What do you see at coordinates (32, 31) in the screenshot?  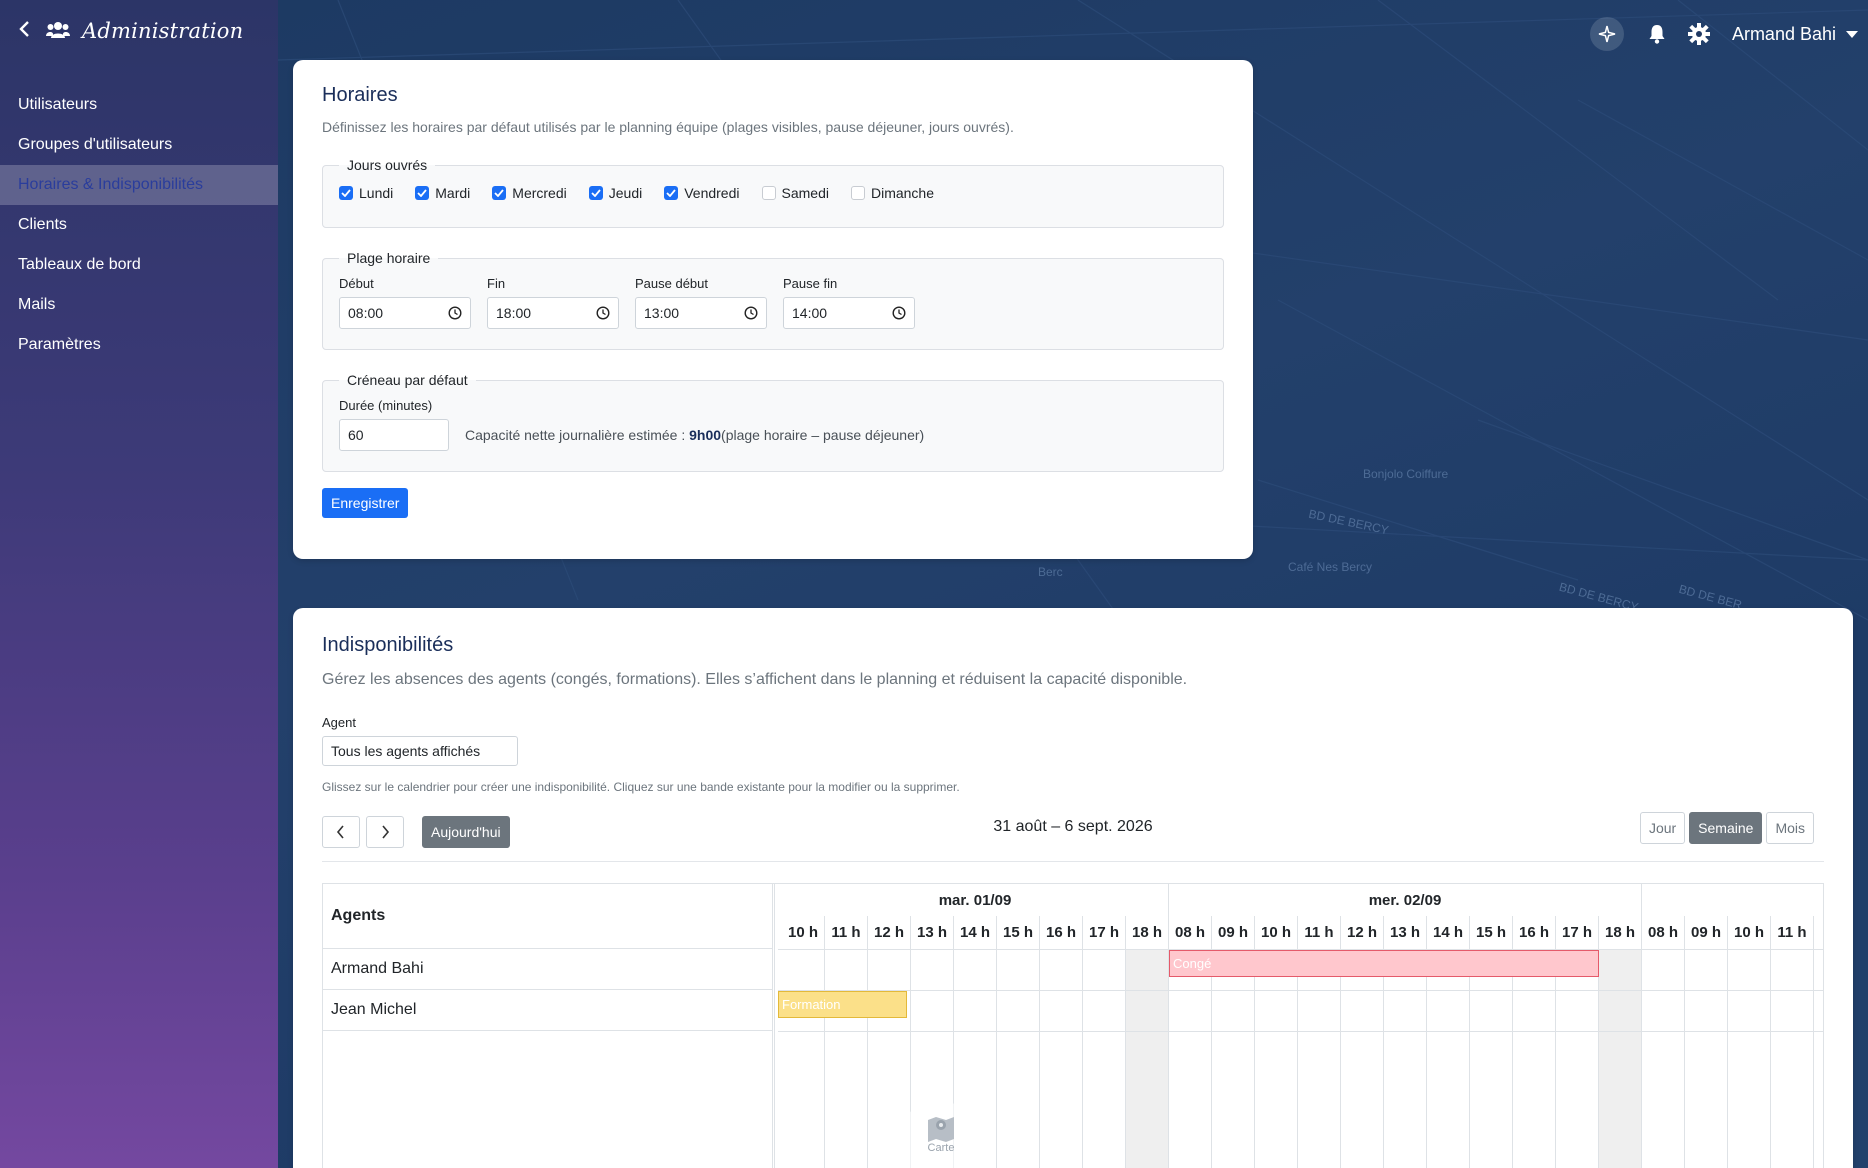 I see `back-arrow-icon` at bounding box center [32, 31].